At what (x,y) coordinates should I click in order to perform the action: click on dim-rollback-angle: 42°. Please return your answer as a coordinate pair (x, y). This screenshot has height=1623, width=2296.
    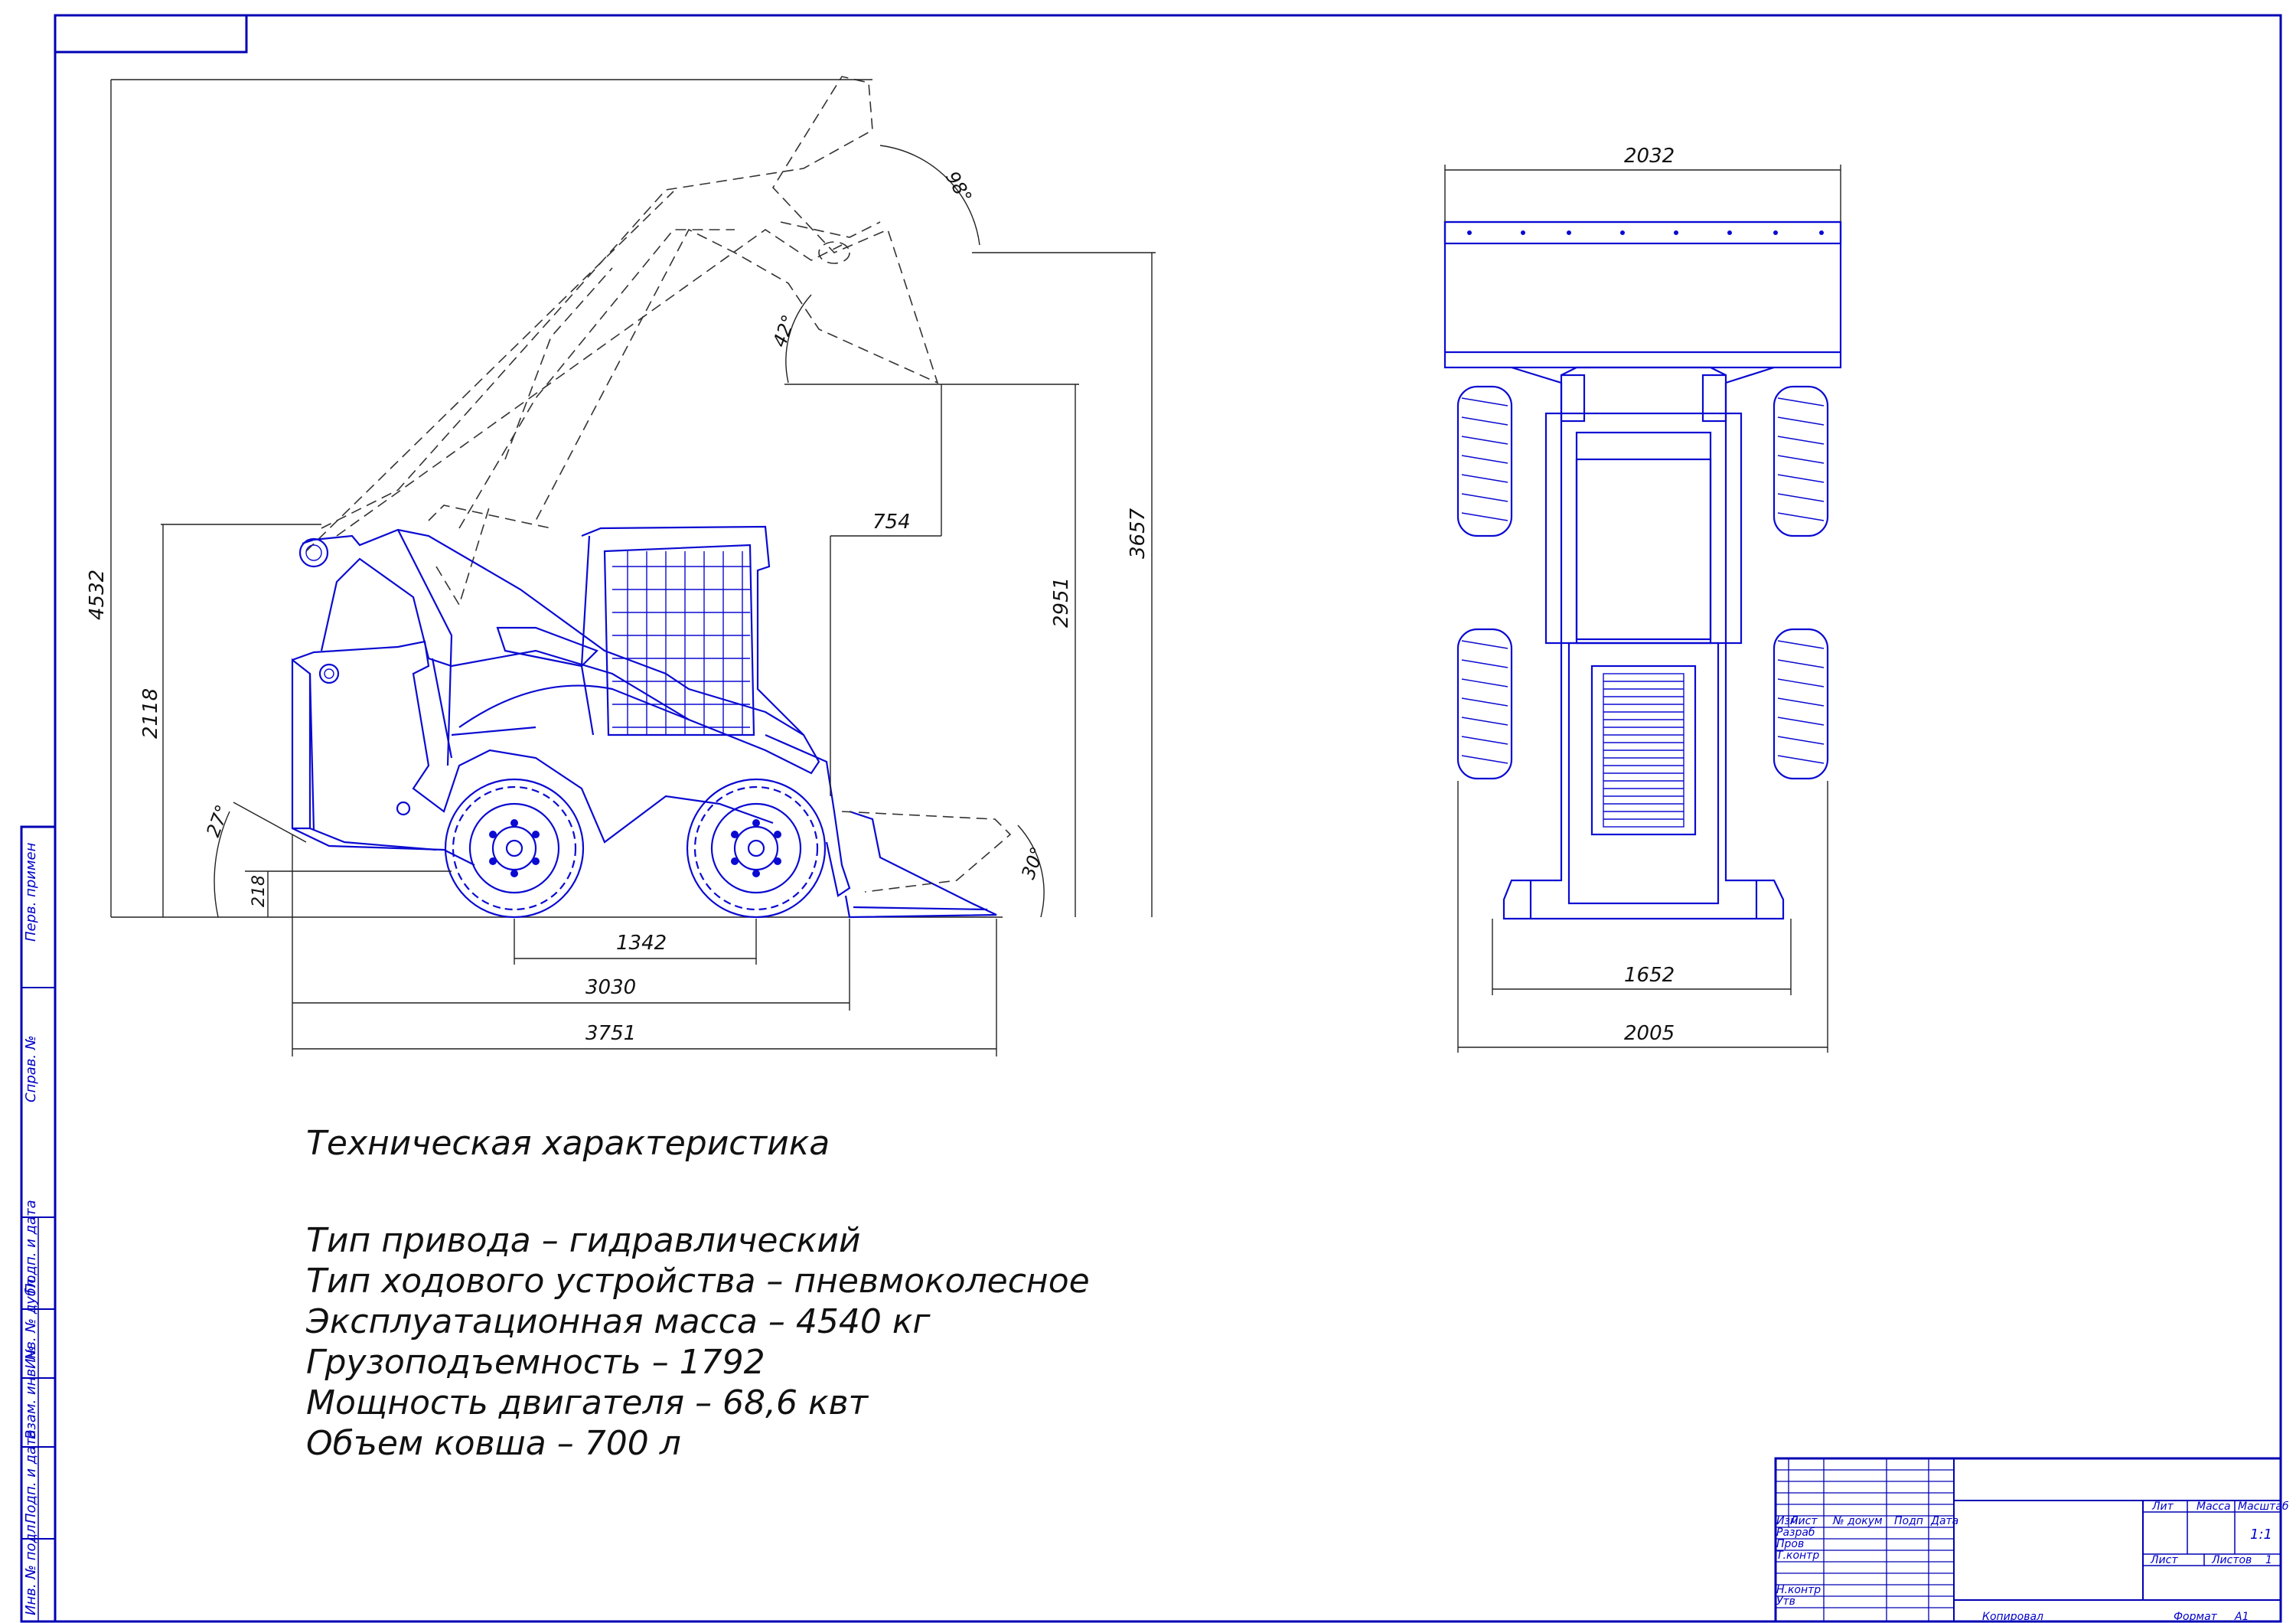
    Looking at the image, I should click on (784, 331).